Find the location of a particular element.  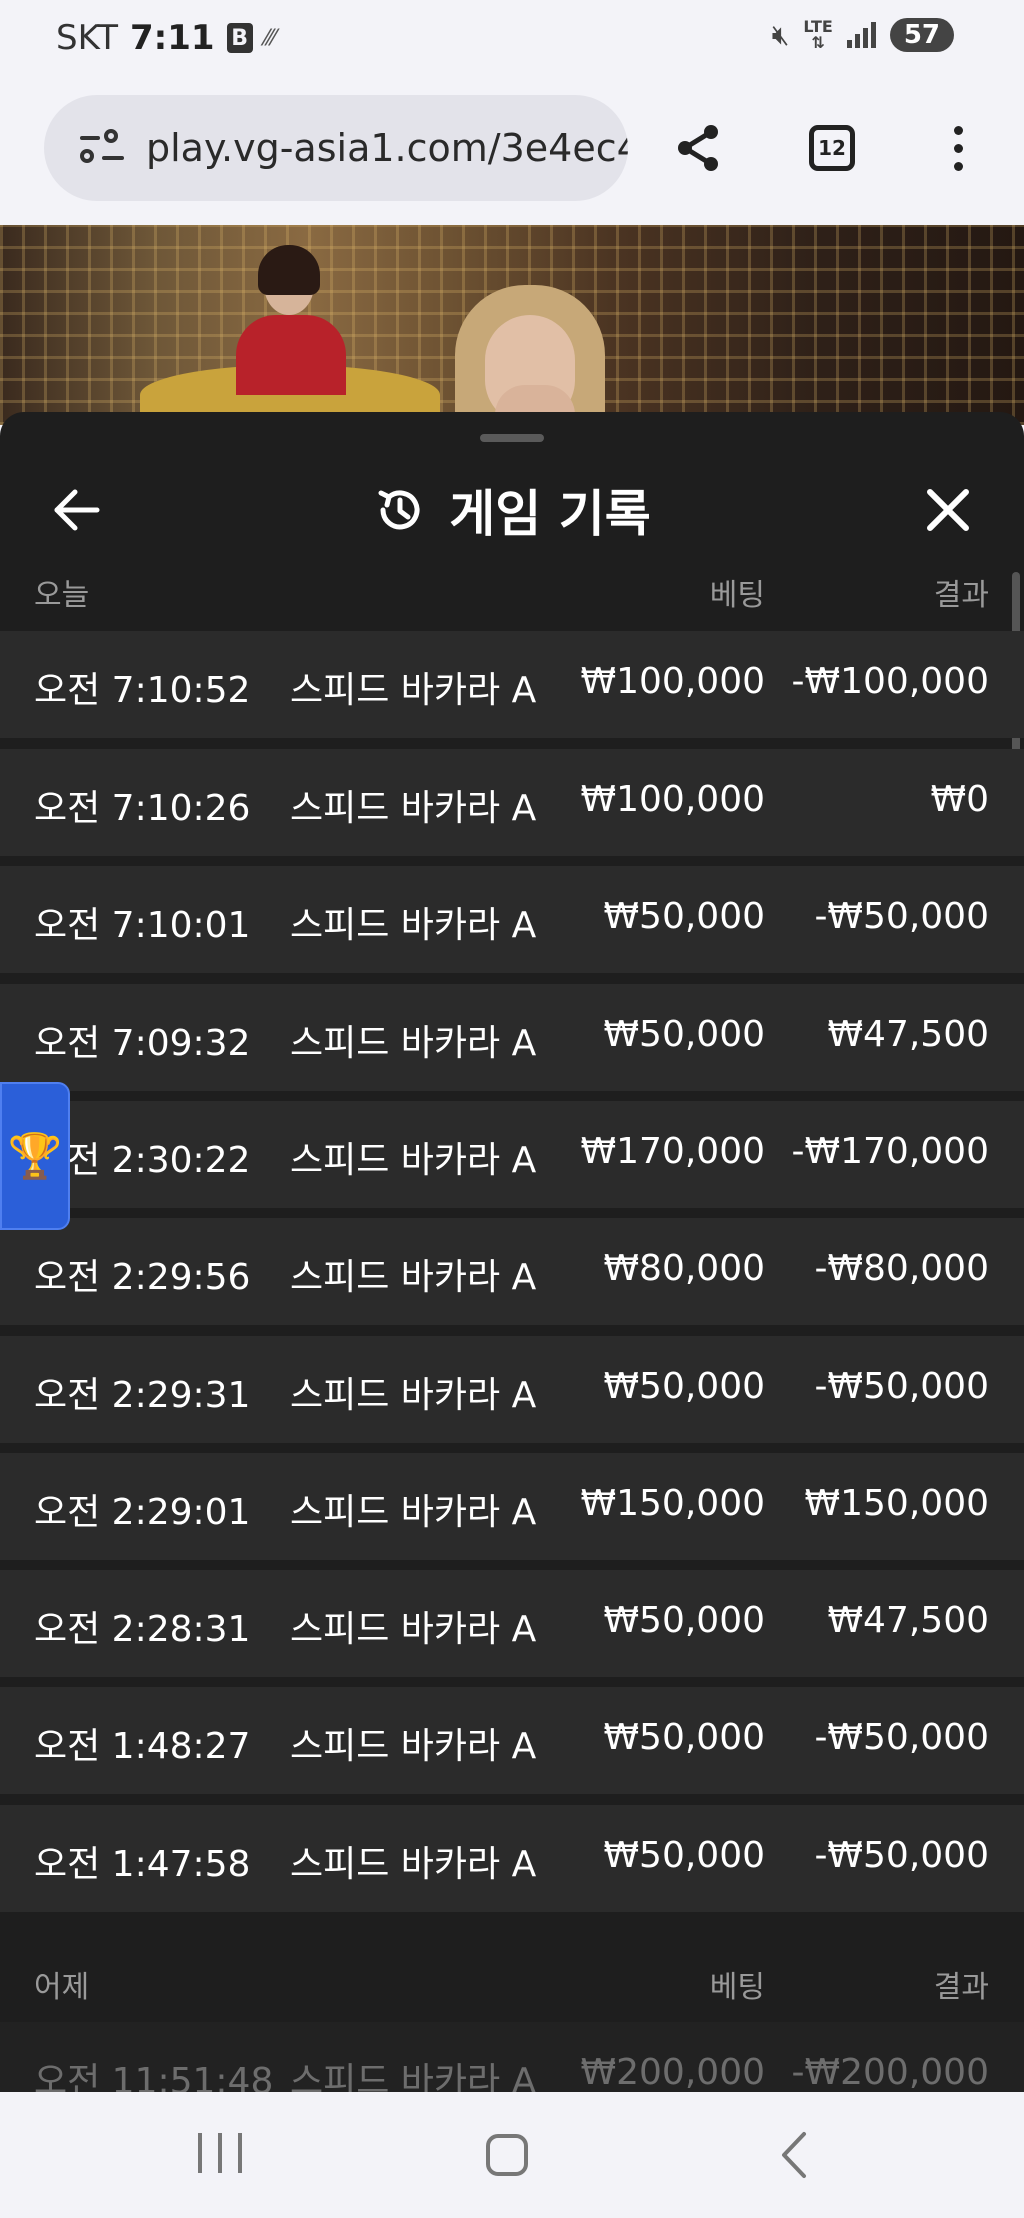

sheet-header: 게임 기록 is located at coordinates (512, 510).